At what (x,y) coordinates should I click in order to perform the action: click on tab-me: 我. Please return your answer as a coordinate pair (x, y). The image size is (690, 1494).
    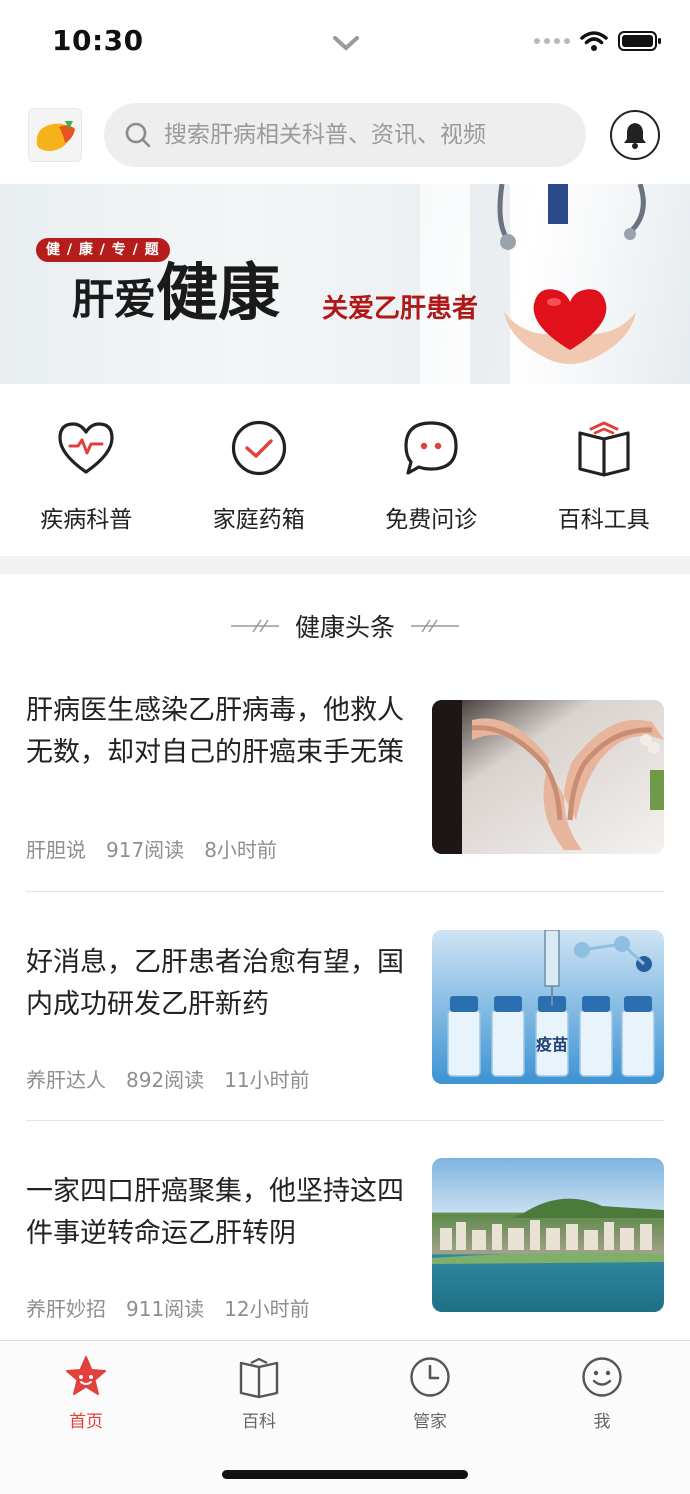
    Looking at the image, I should click on (602, 1393).